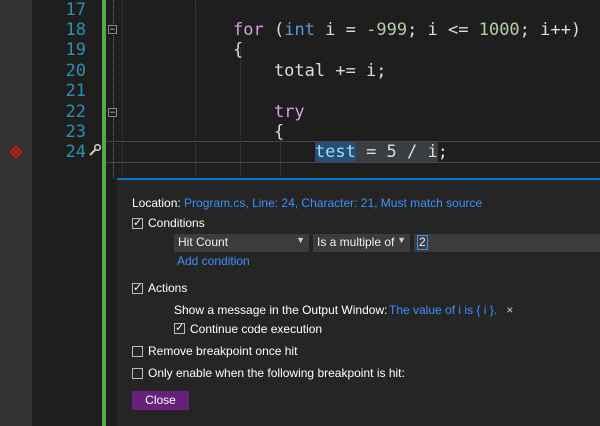 This screenshot has width=600, height=426. I want to click on code-line-20: total += i;, so click(310, 71).